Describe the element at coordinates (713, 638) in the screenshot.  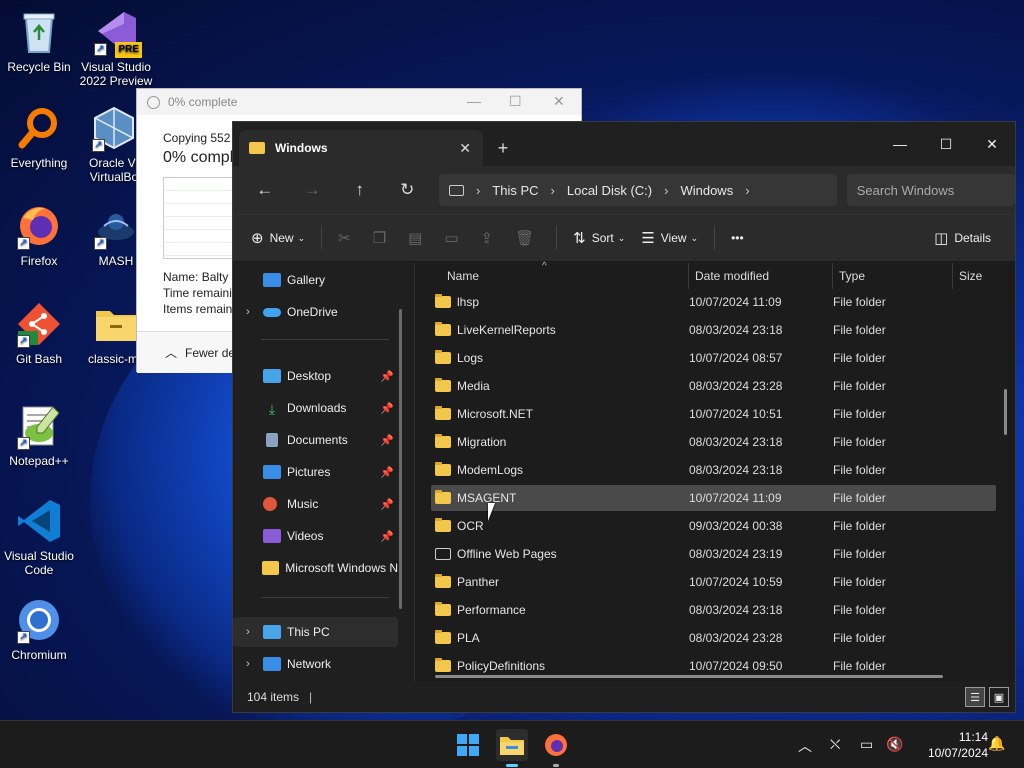
I see `table-row: PLA 08/03/2024 23:28 File folder` at that location.